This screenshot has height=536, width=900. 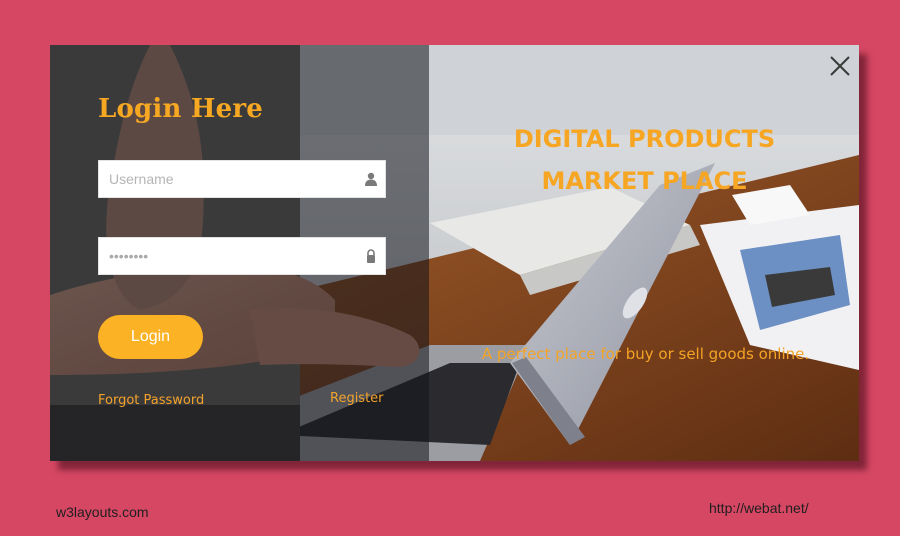 I want to click on headline-line-1: DIGITAL PRODUCTS, so click(x=644, y=139).